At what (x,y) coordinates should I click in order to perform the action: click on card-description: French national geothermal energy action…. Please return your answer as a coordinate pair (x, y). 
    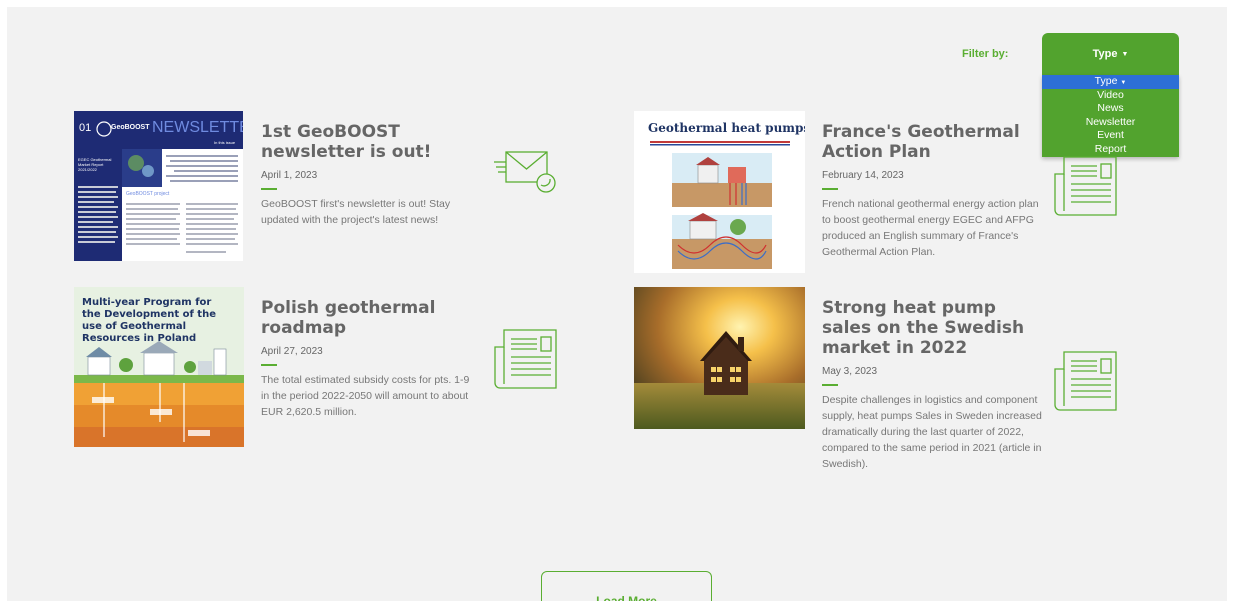
    Looking at the image, I should click on (930, 228).